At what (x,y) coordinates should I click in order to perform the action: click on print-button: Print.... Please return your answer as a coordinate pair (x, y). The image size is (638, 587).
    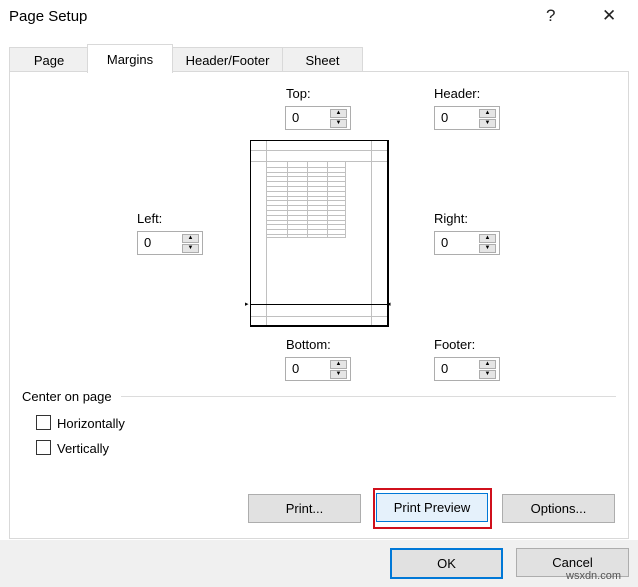
    Looking at the image, I should click on (304, 508).